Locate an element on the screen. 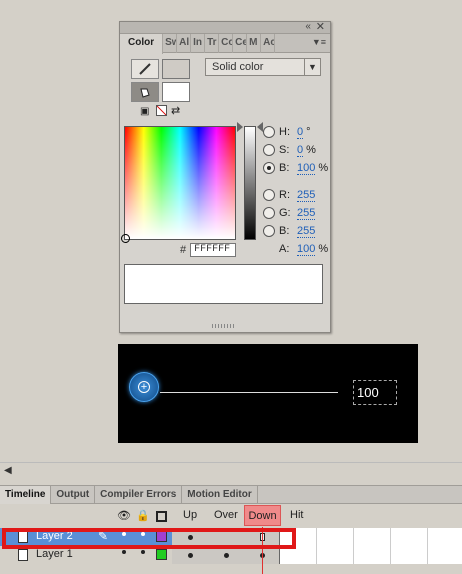 Image resolution: width=462 pixels, height=574 pixels. tab-info: In is located at coordinates (198, 43).